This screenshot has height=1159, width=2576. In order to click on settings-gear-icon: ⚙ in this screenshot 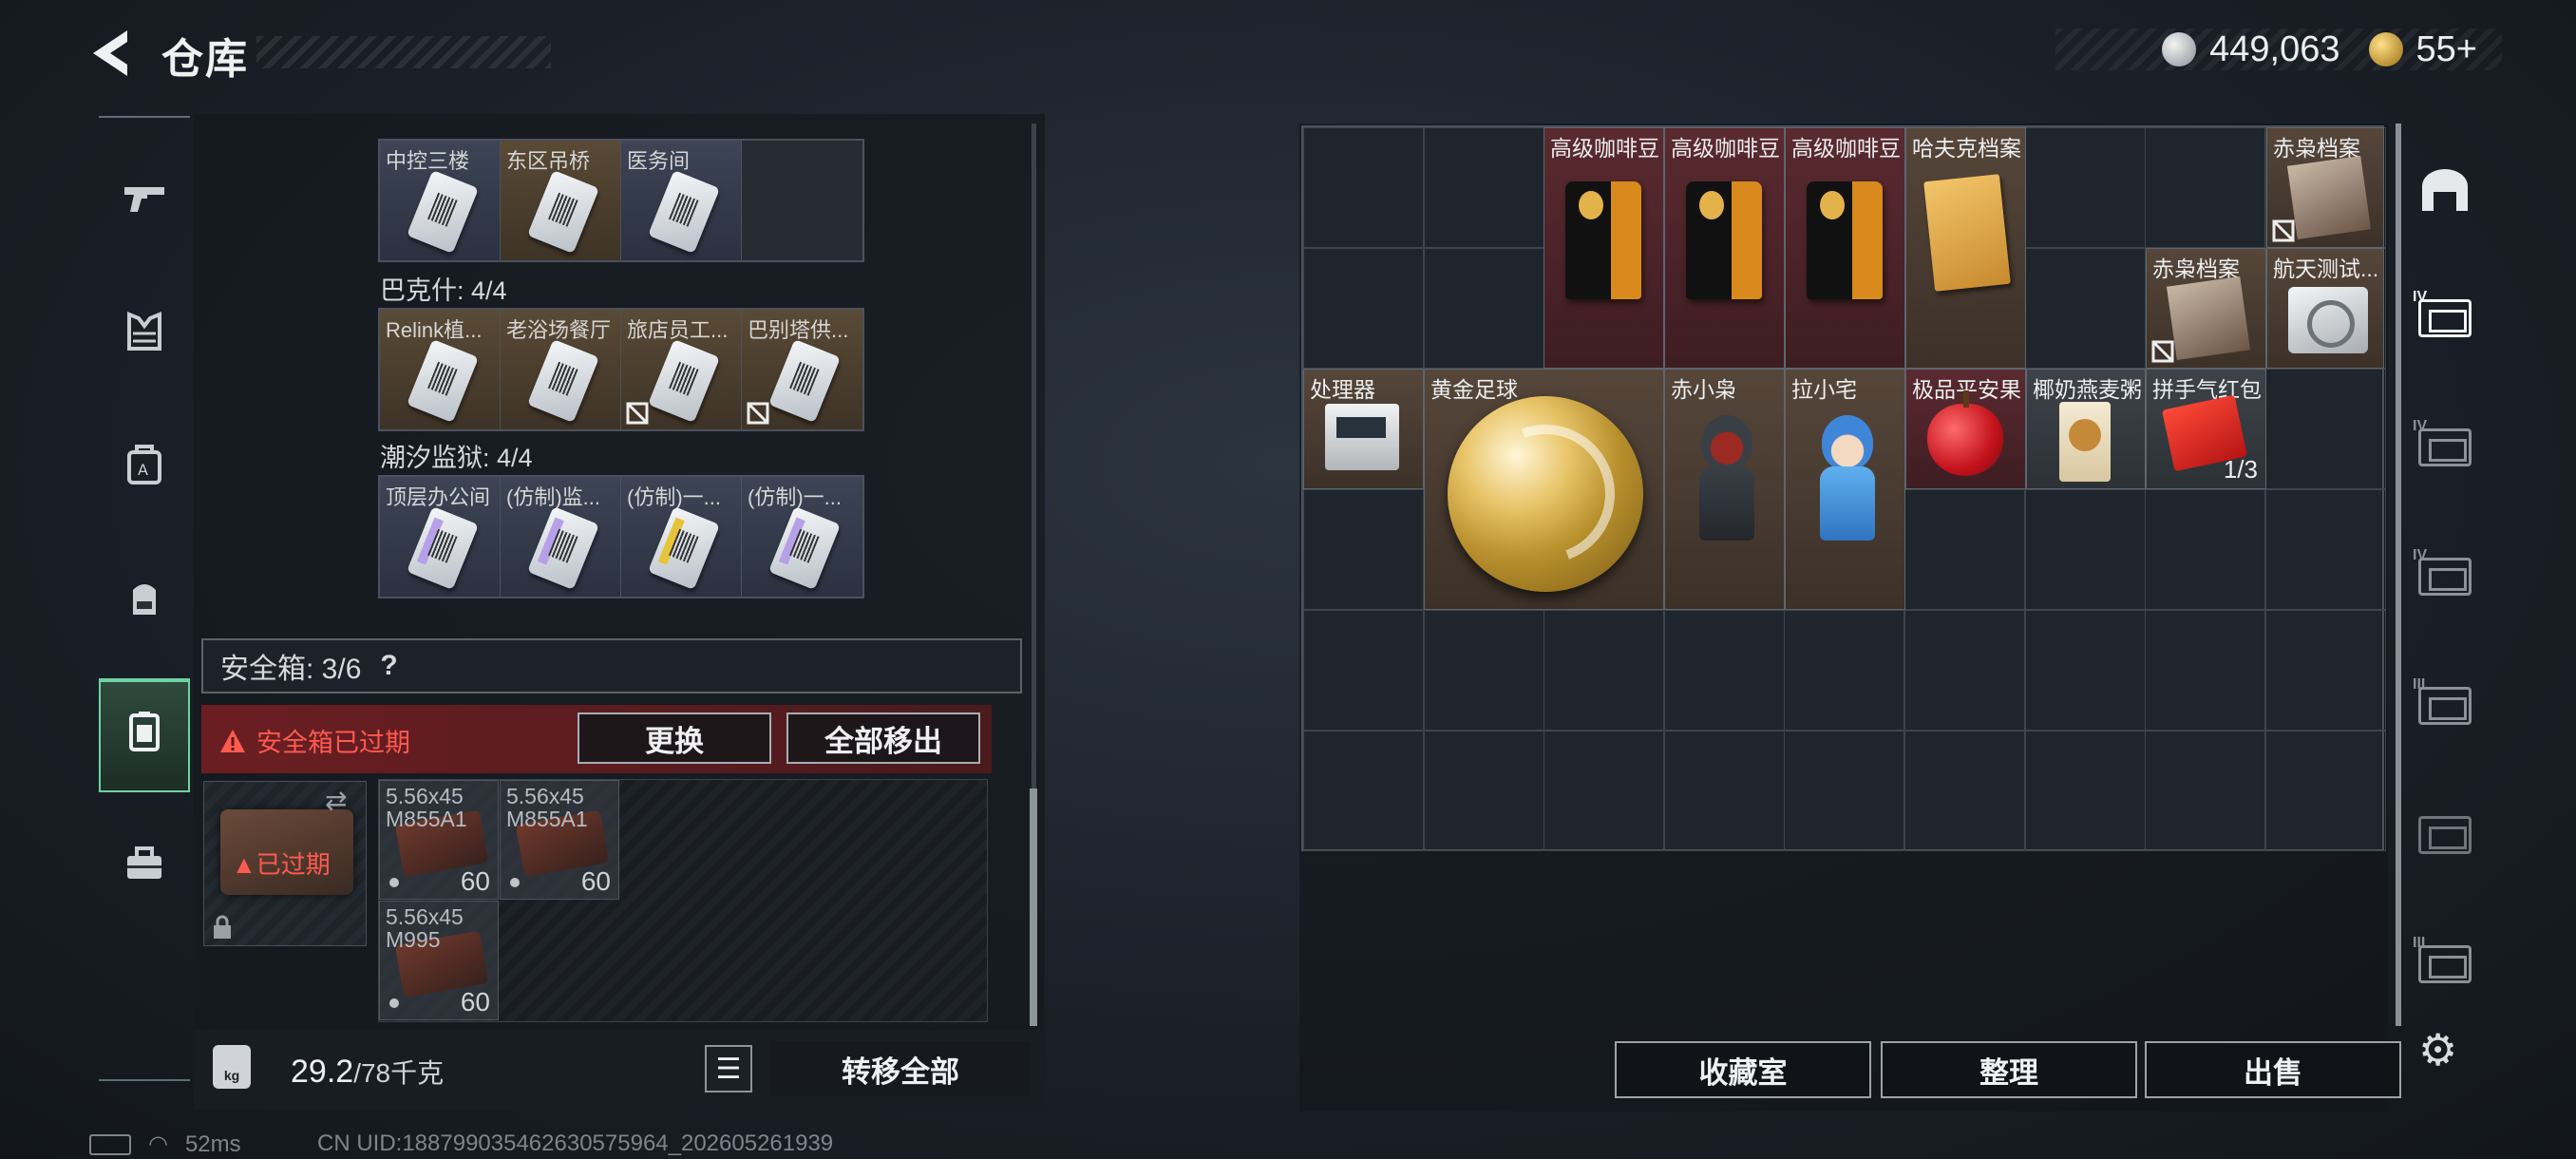, I will do `click(2437, 1049)`.